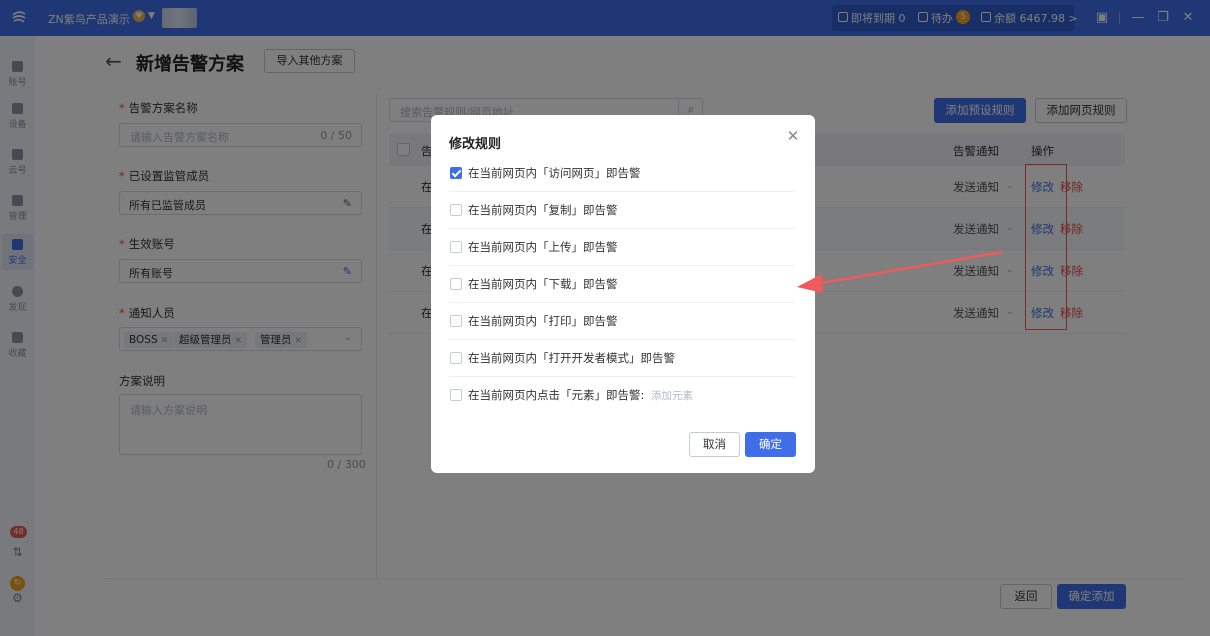 Image resolution: width=1210 pixels, height=636 pixels. What do you see at coordinates (672, 395) in the screenshot?
I see `add-element-link: 添加元素` at bounding box center [672, 395].